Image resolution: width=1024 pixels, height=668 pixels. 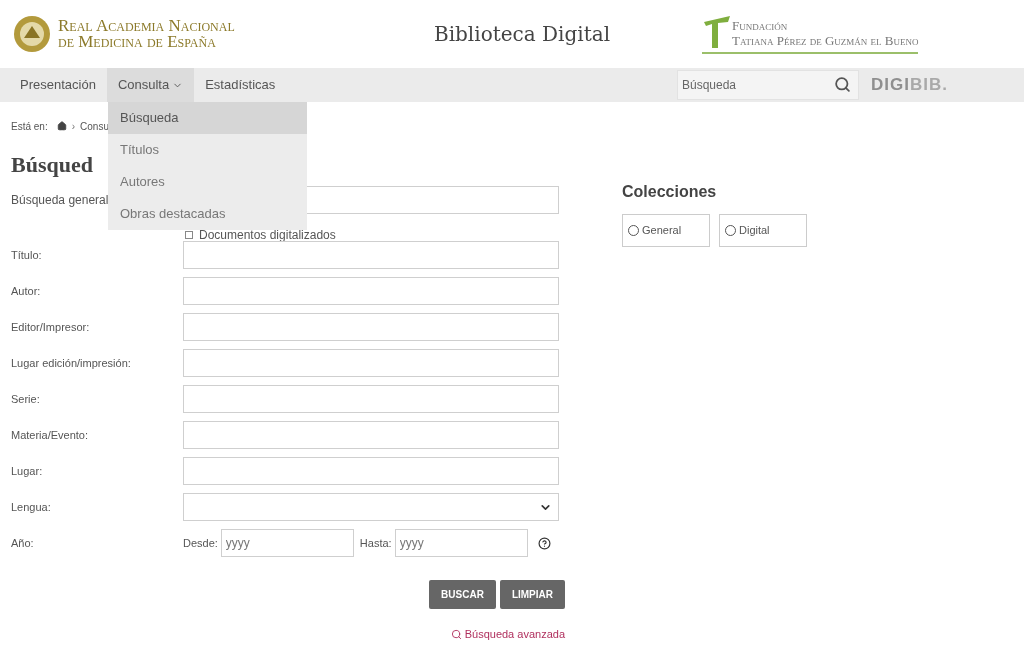 What do you see at coordinates (760, 25) in the screenshot?
I see `foundation-name: Fundación` at bounding box center [760, 25].